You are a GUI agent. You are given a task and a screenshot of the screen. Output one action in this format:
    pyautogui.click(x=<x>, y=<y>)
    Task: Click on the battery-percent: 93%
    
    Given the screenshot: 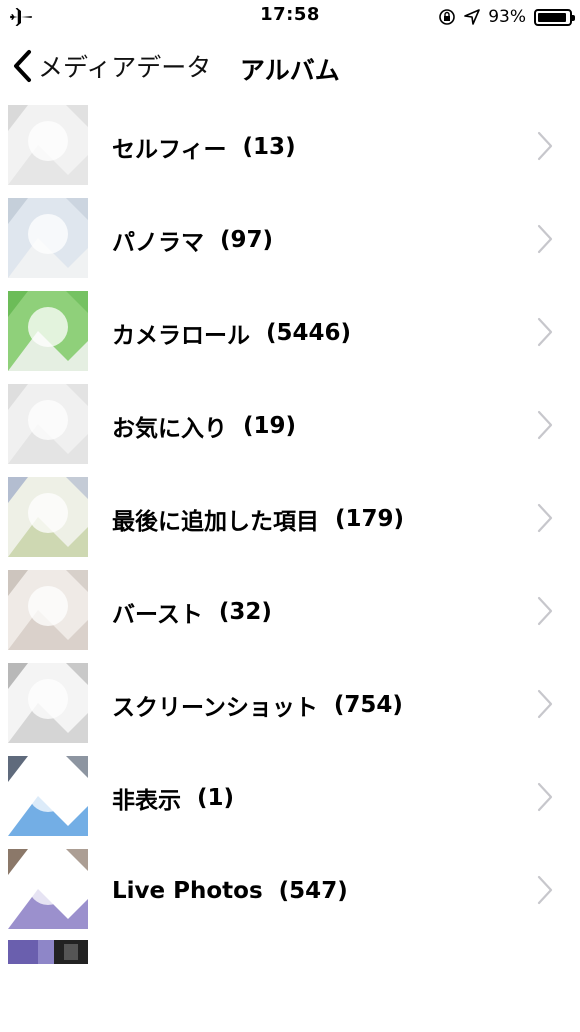 What is the action you would take?
    pyautogui.click(x=507, y=17)
    